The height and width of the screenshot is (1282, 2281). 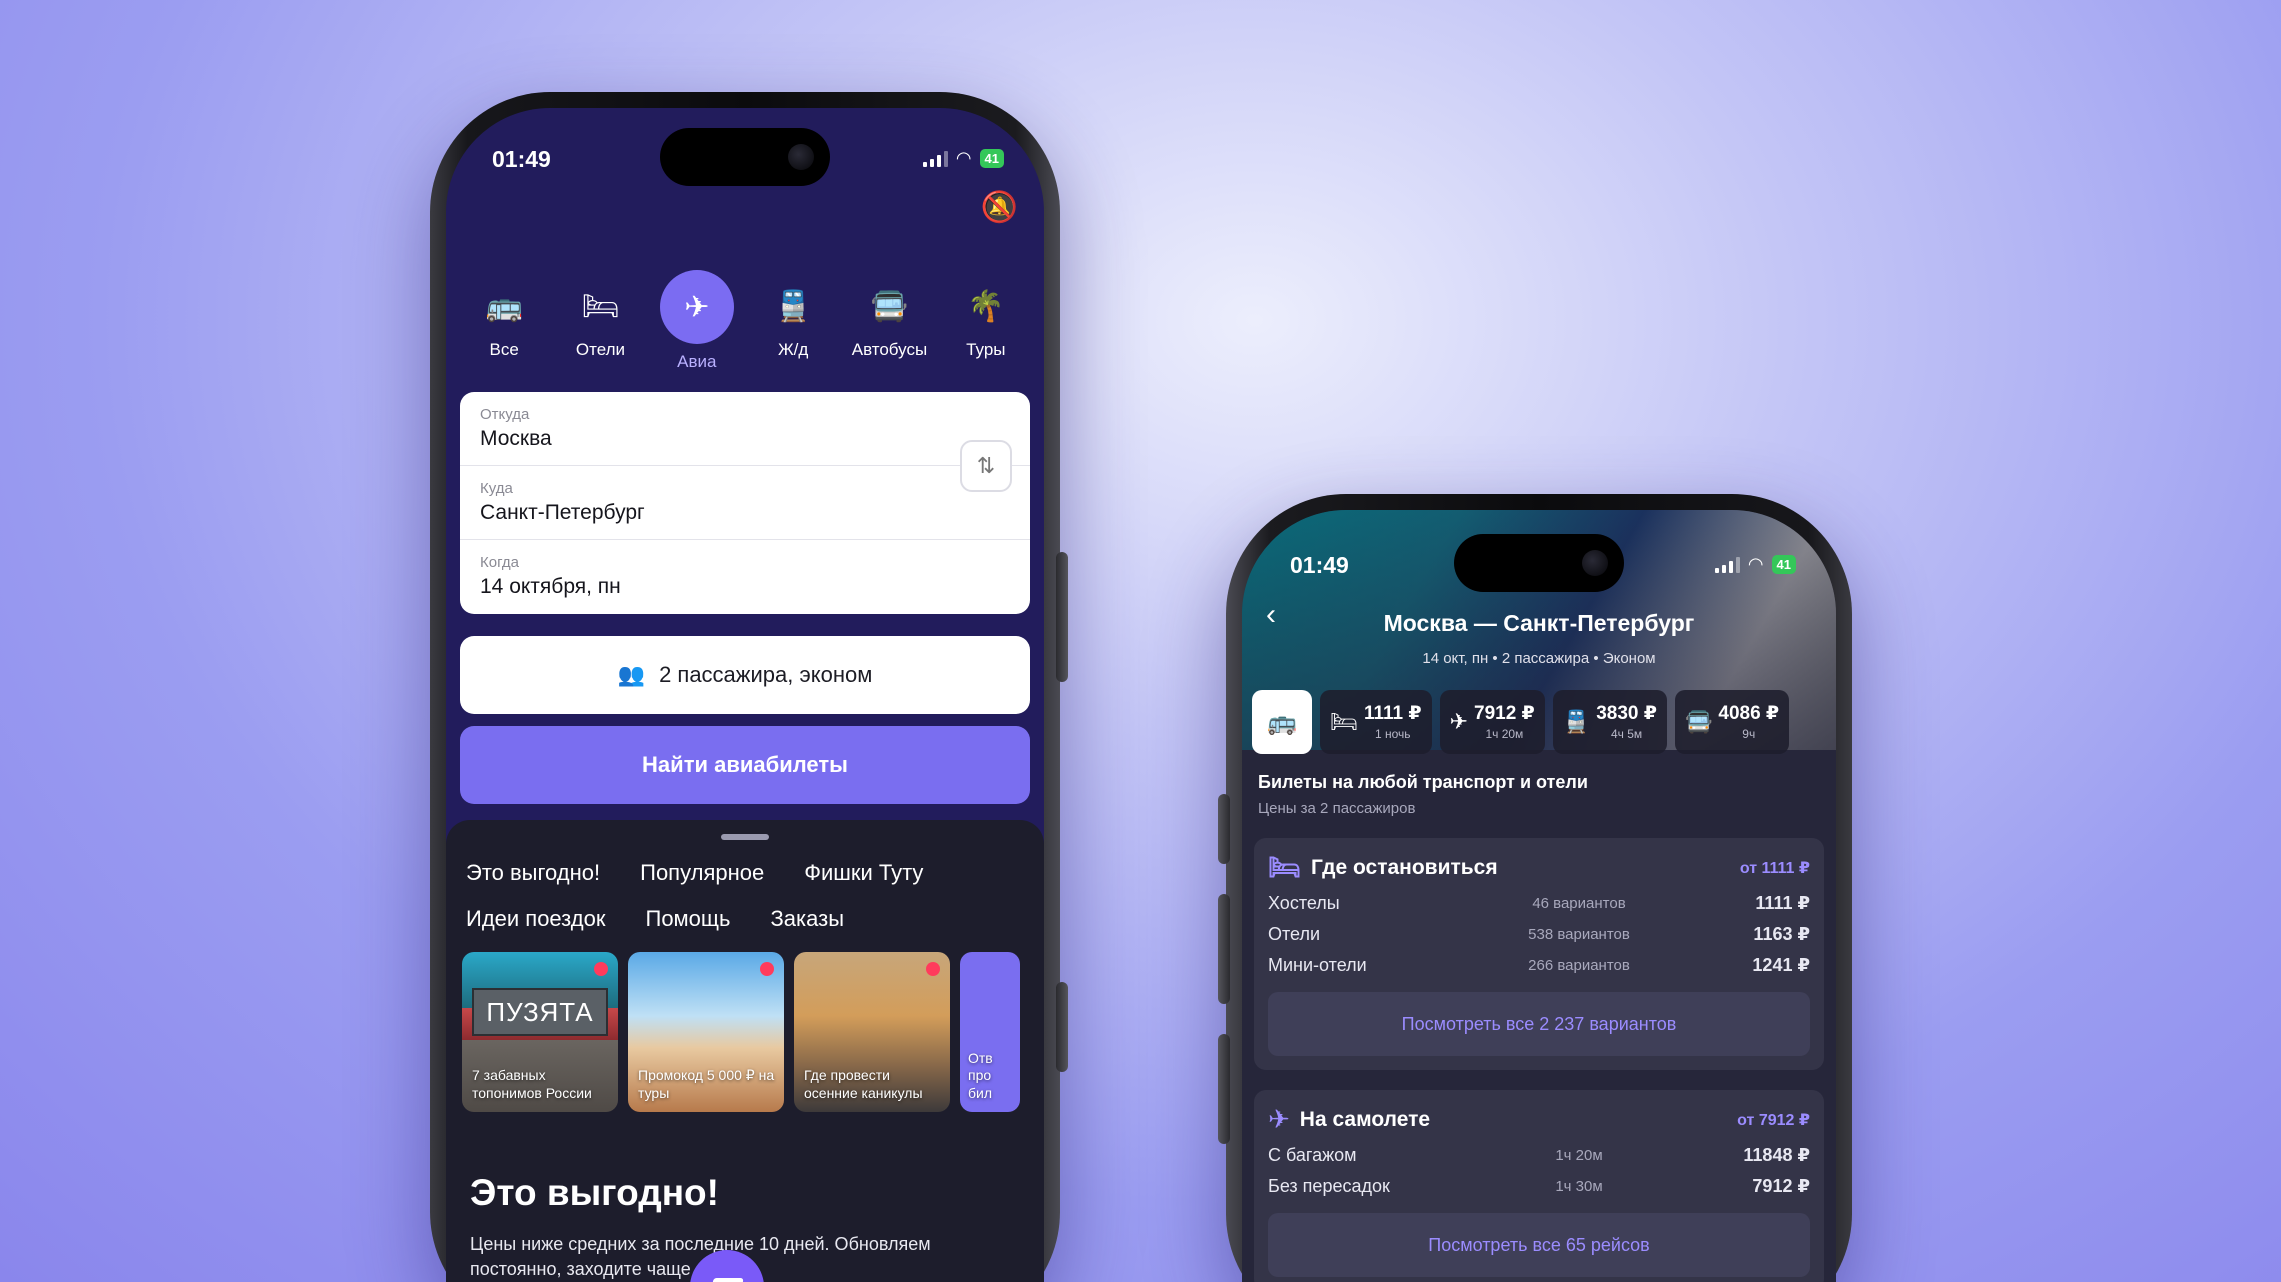 What do you see at coordinates (504, 326) in the screenshot?
I see `tab-all: 🚌 Все` at bounding box center [504, 326].